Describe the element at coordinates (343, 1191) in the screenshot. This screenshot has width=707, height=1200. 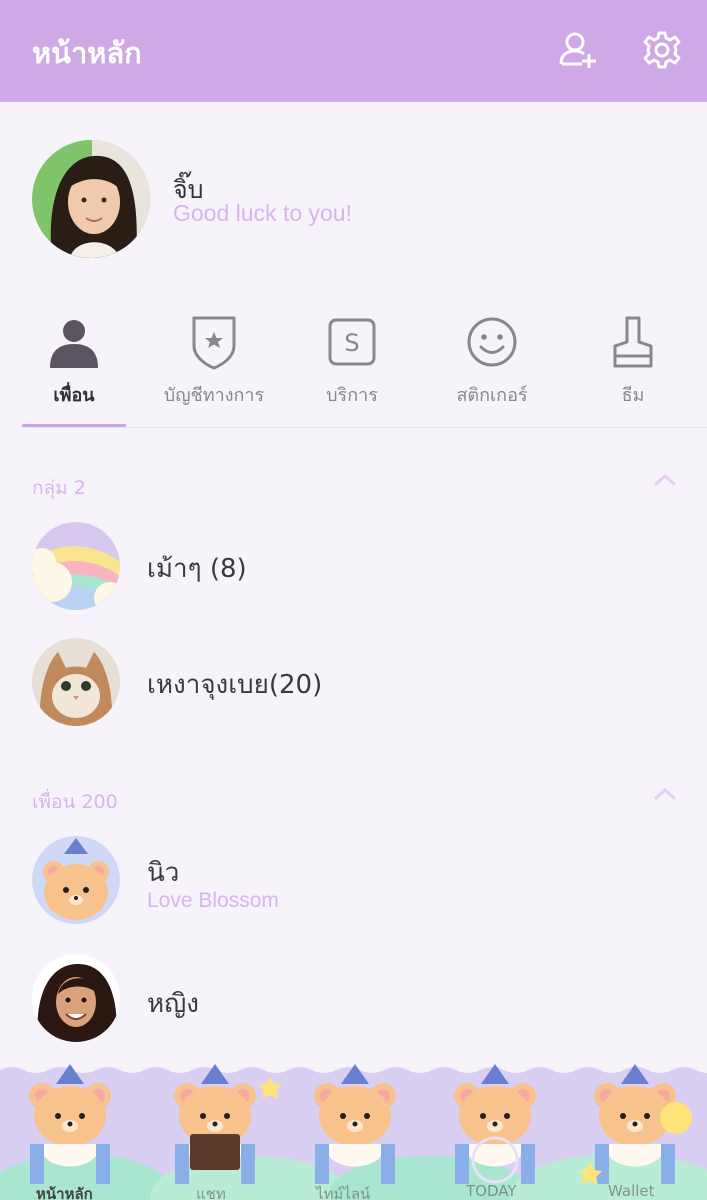
I see `nav-timeline: ไทม์ไลน์` at that location.